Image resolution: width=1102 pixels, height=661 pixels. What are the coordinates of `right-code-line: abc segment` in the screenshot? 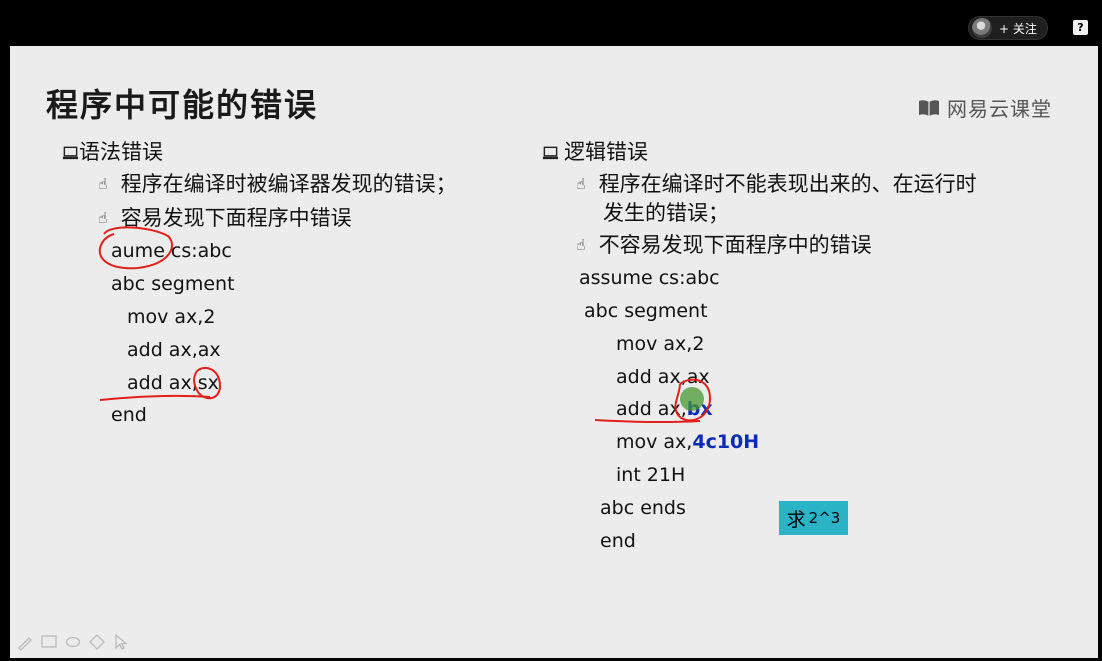 It's located at (646, 311).